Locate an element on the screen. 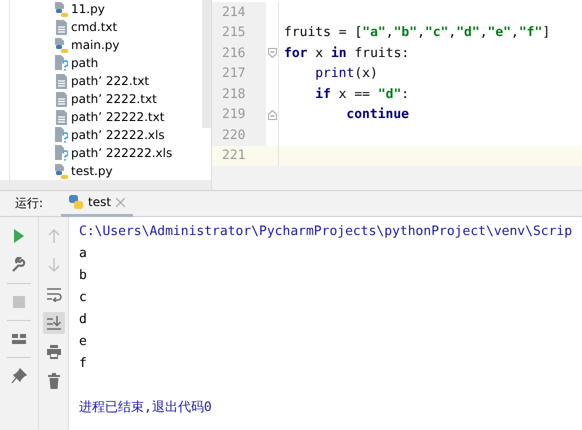  python-icon is located at coordinates (76, 202).